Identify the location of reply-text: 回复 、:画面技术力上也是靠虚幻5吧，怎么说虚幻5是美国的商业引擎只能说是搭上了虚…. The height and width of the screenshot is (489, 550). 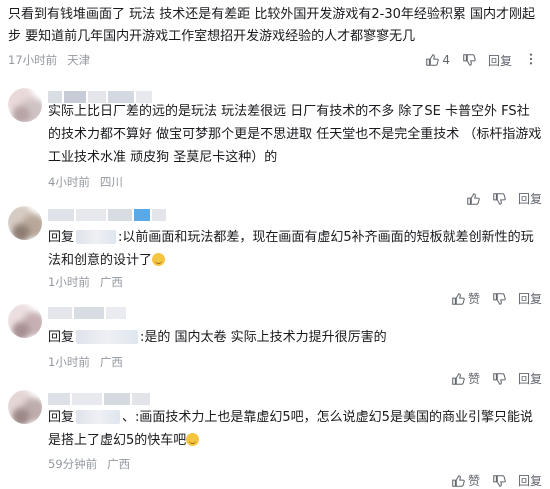
(295, 429).